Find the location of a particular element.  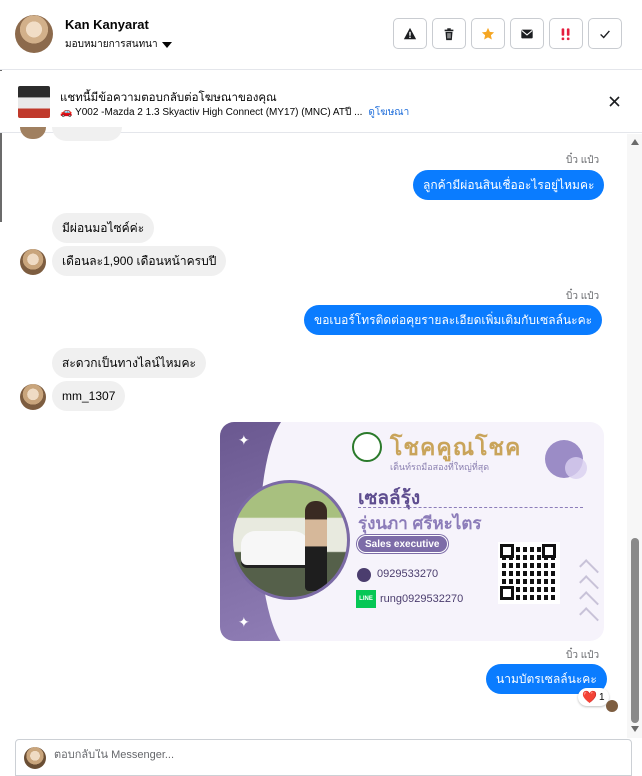

warning-icon is located at coordinates (410, 33).